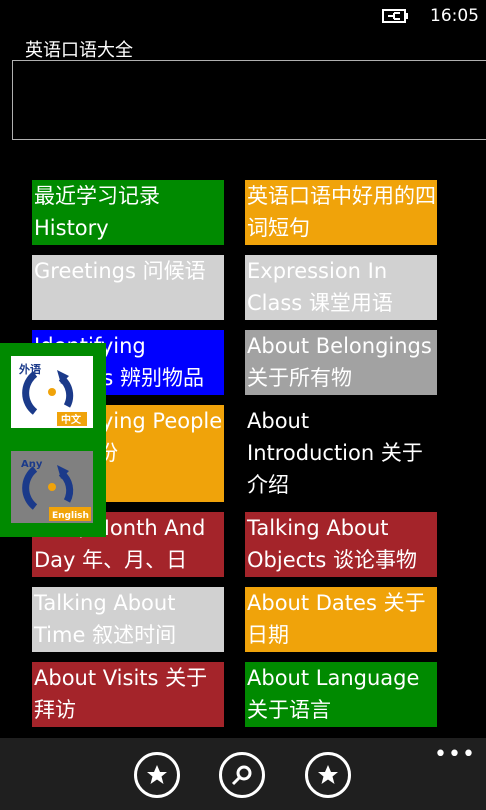  I want to click on lang-bottom-label: English, so click(70, 516).